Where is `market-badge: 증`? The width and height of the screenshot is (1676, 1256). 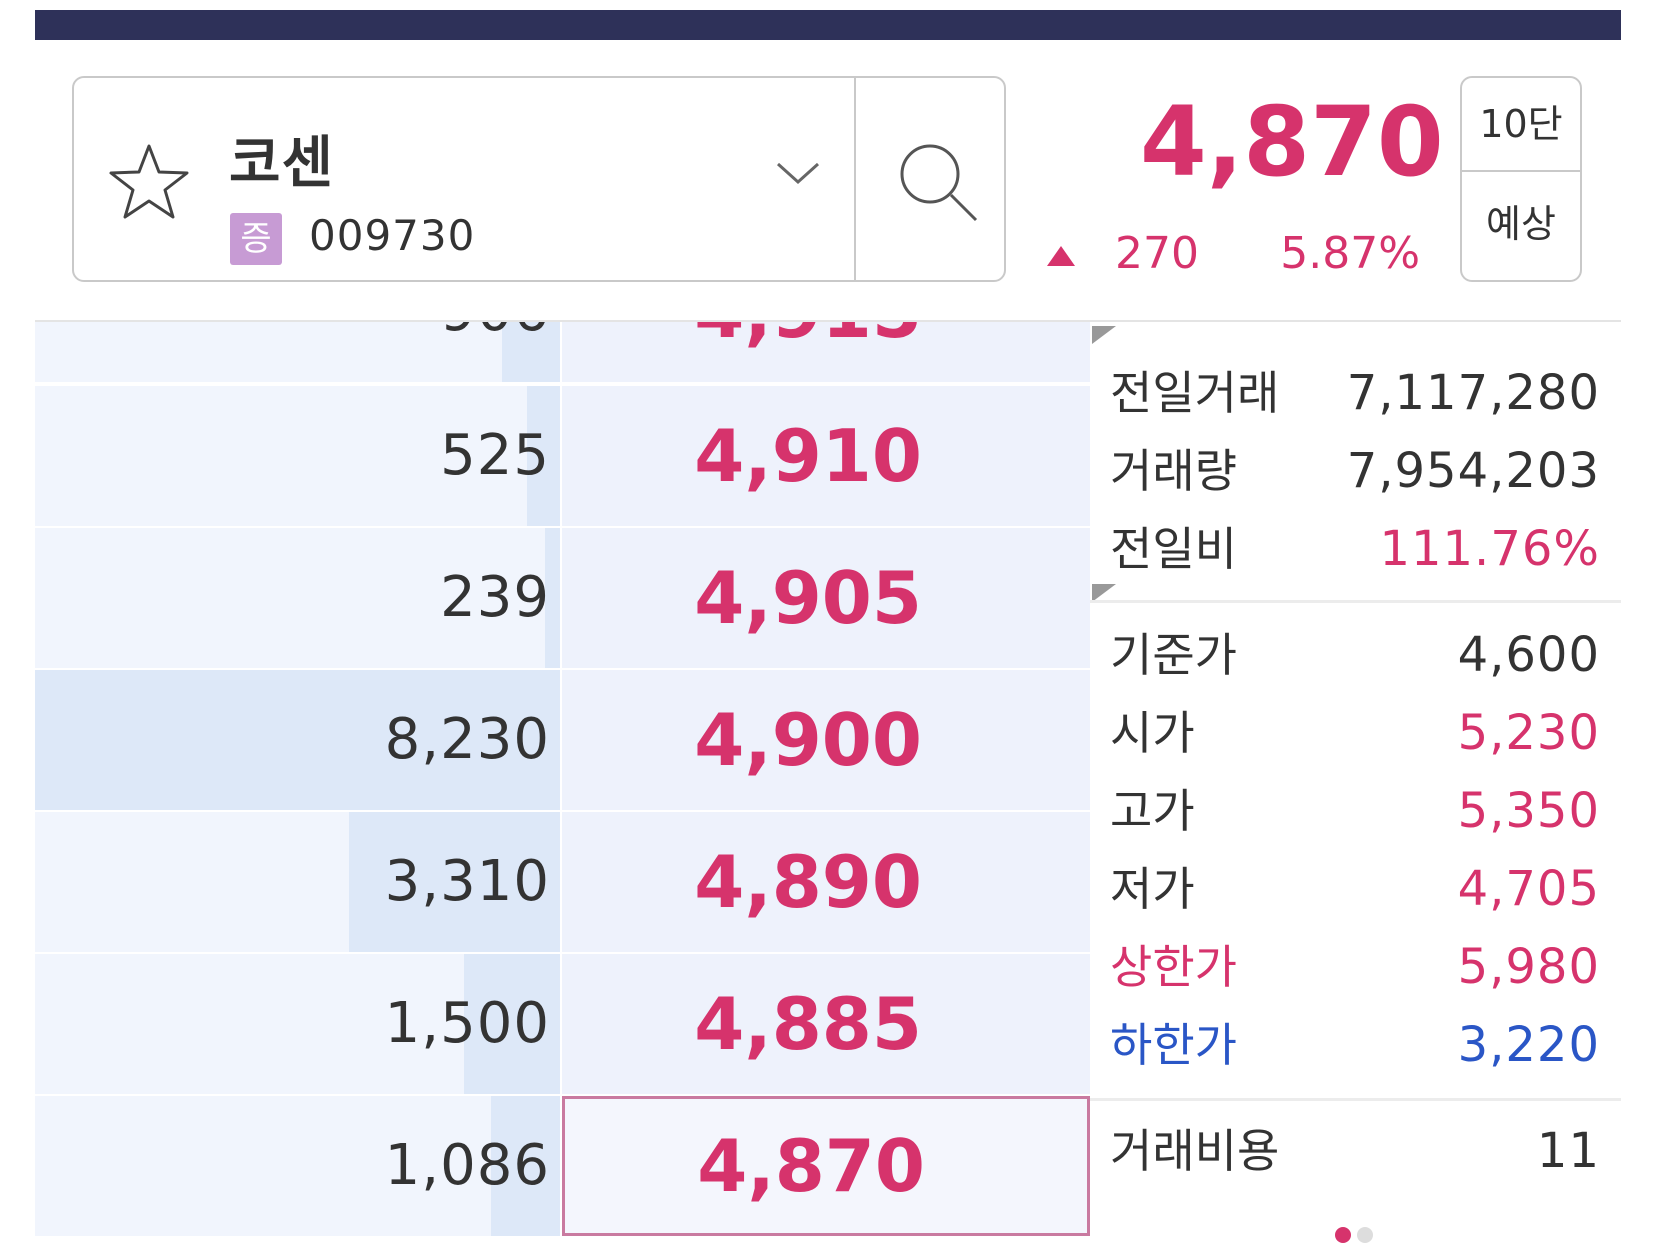
market-badge: 증 is located at coordinates (256, 239).